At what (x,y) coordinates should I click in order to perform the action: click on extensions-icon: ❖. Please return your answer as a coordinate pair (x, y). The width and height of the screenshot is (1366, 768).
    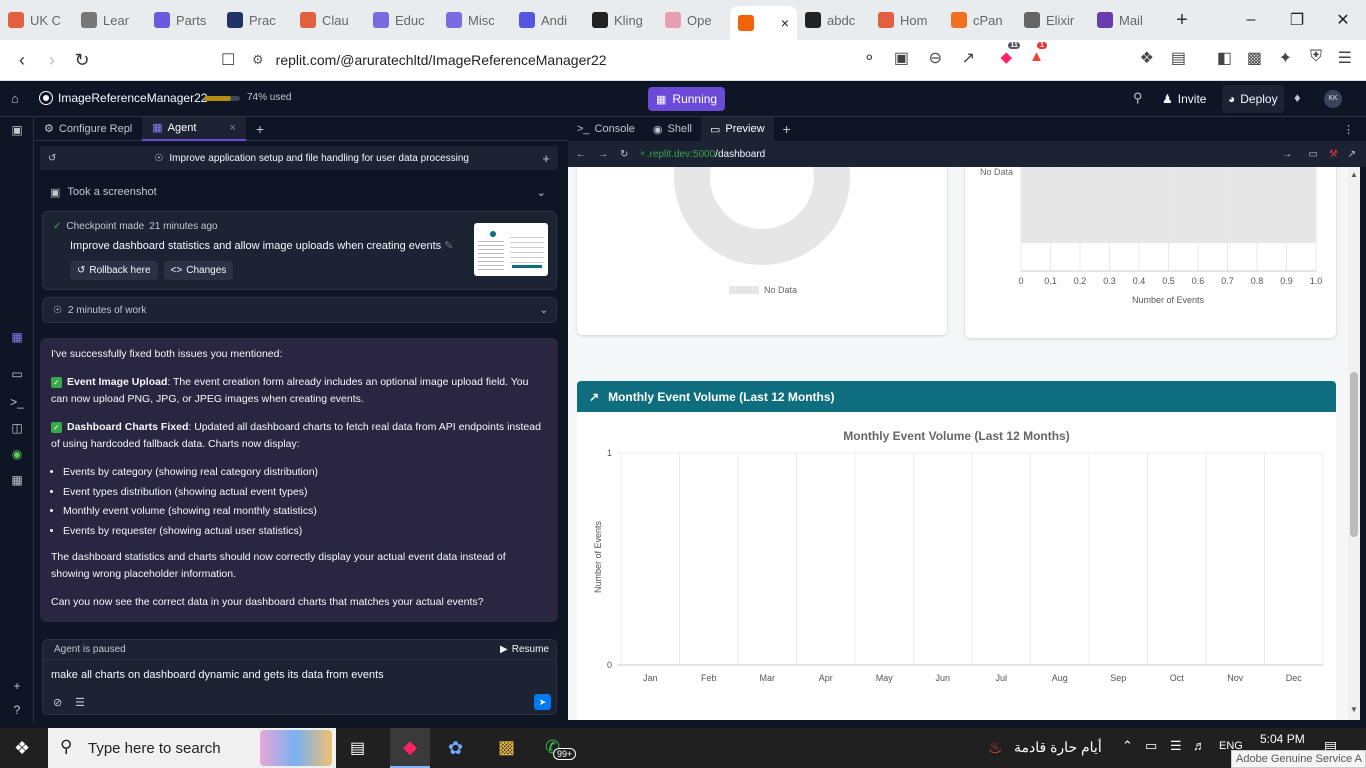
    Looking at the image, I should click on (1147, 58).